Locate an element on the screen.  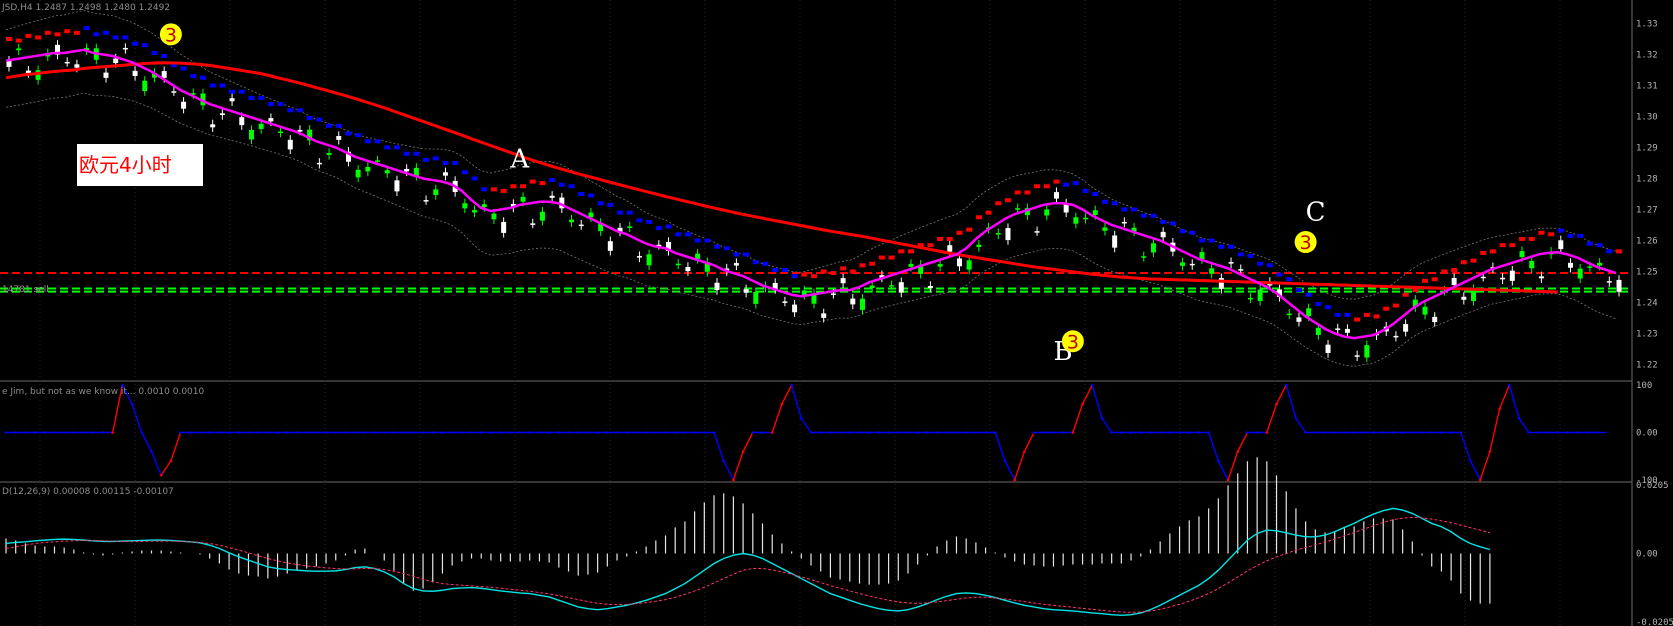
price-axis-label: 1.29 is located at coordinates (1647, 149).